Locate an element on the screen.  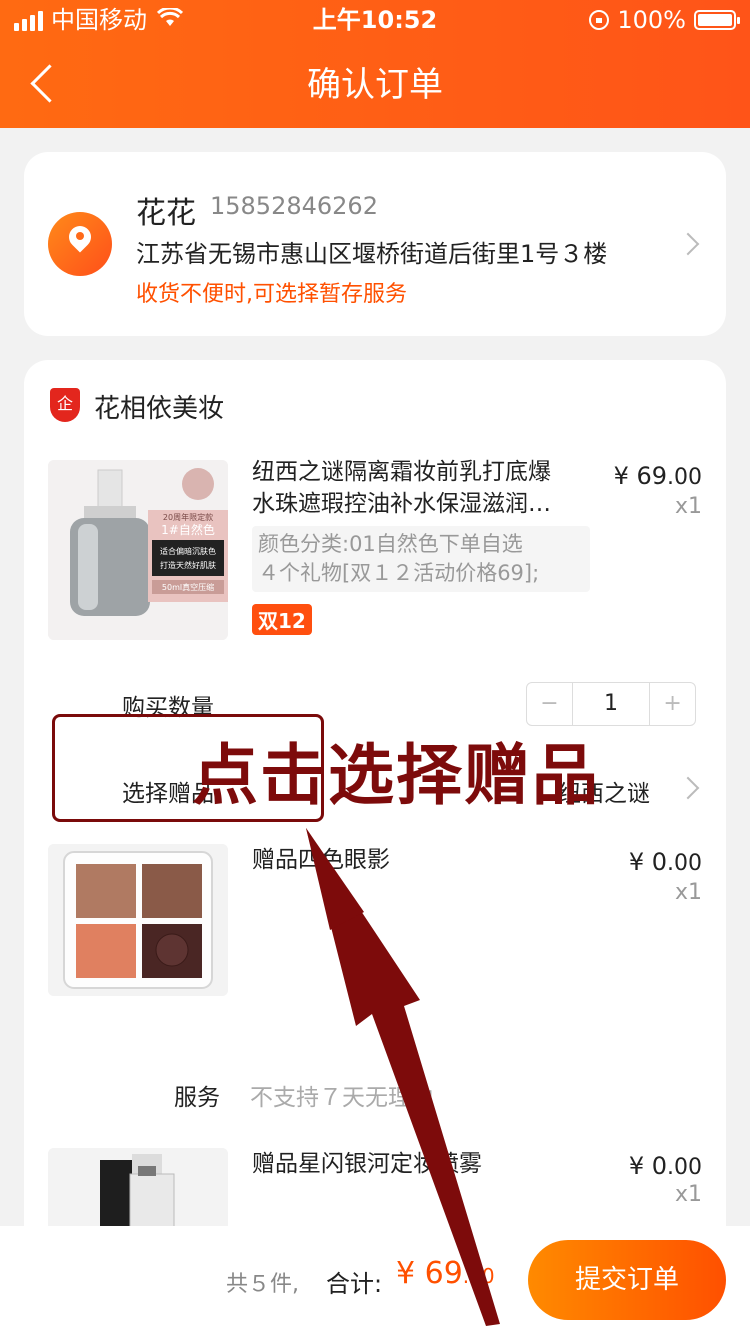
location-pin-icon is located at coordinates (80, 244).